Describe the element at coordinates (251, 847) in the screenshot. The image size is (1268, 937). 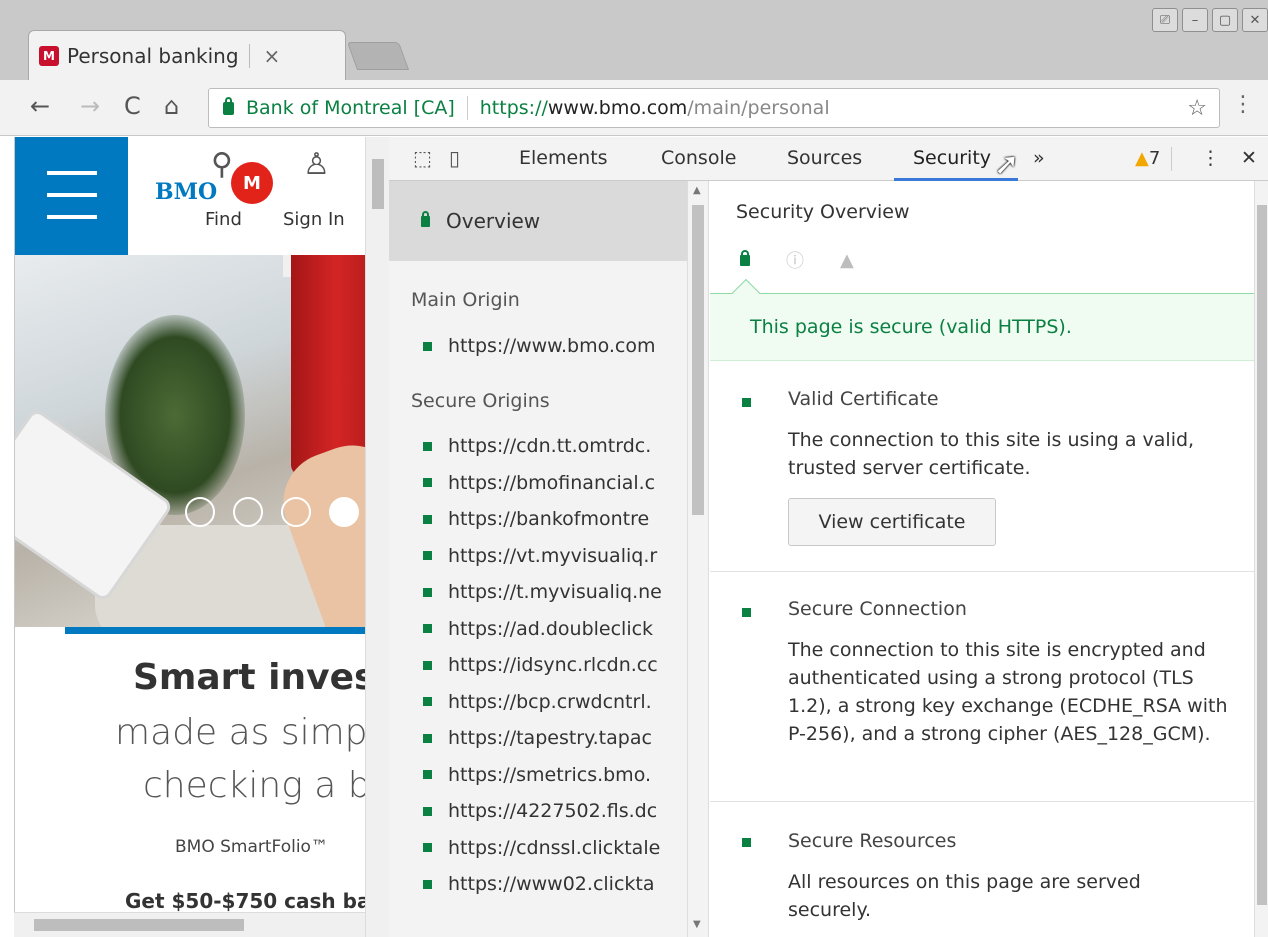
I see `promo-product-name: BMO SmartFolio™` at that location.